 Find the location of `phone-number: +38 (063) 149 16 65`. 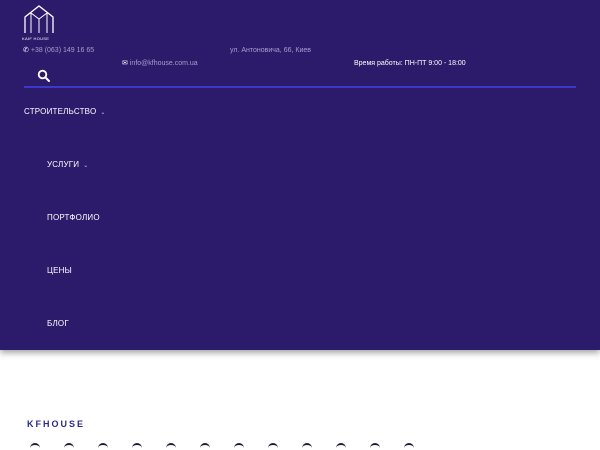

phone-number: +38 (063) 149 16 65 is located at coordinates (62, 50).